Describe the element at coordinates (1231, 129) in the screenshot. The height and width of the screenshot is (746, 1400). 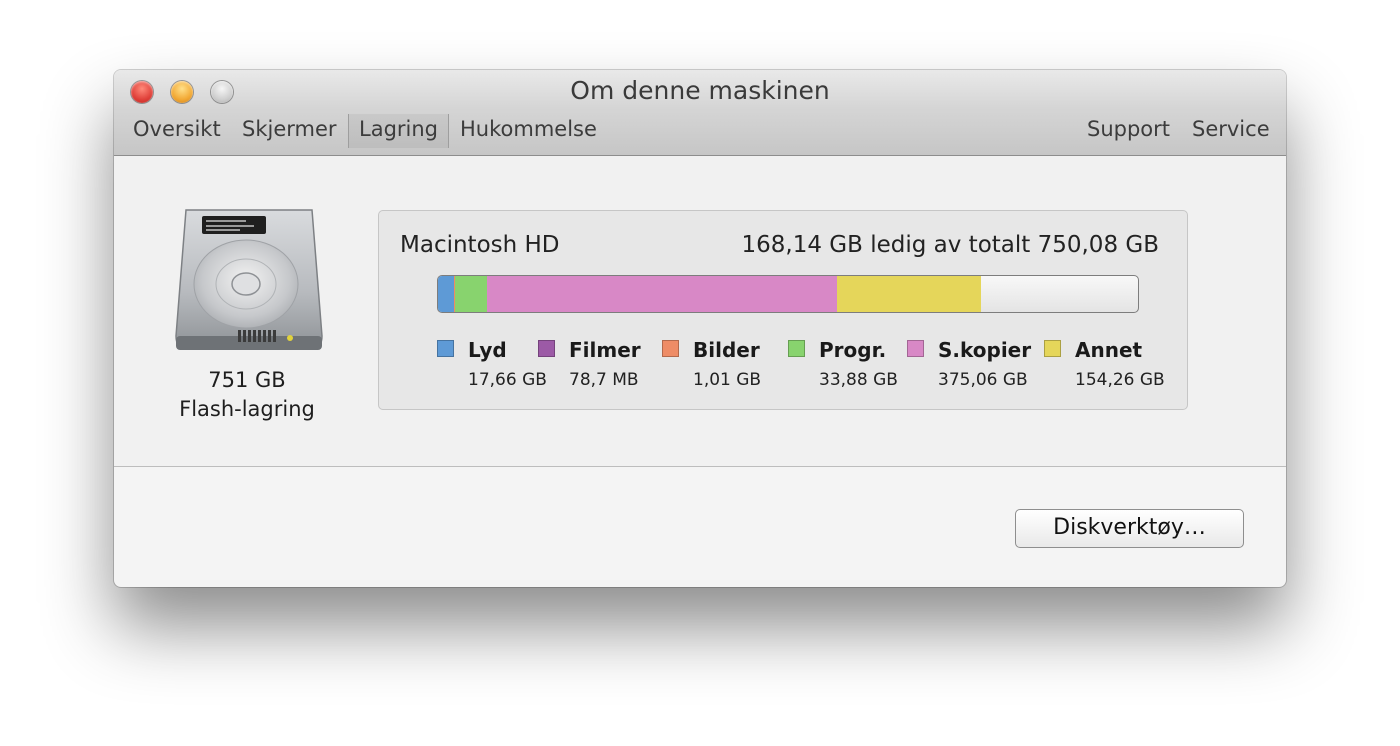
I see `tab-service: Service` at that location.